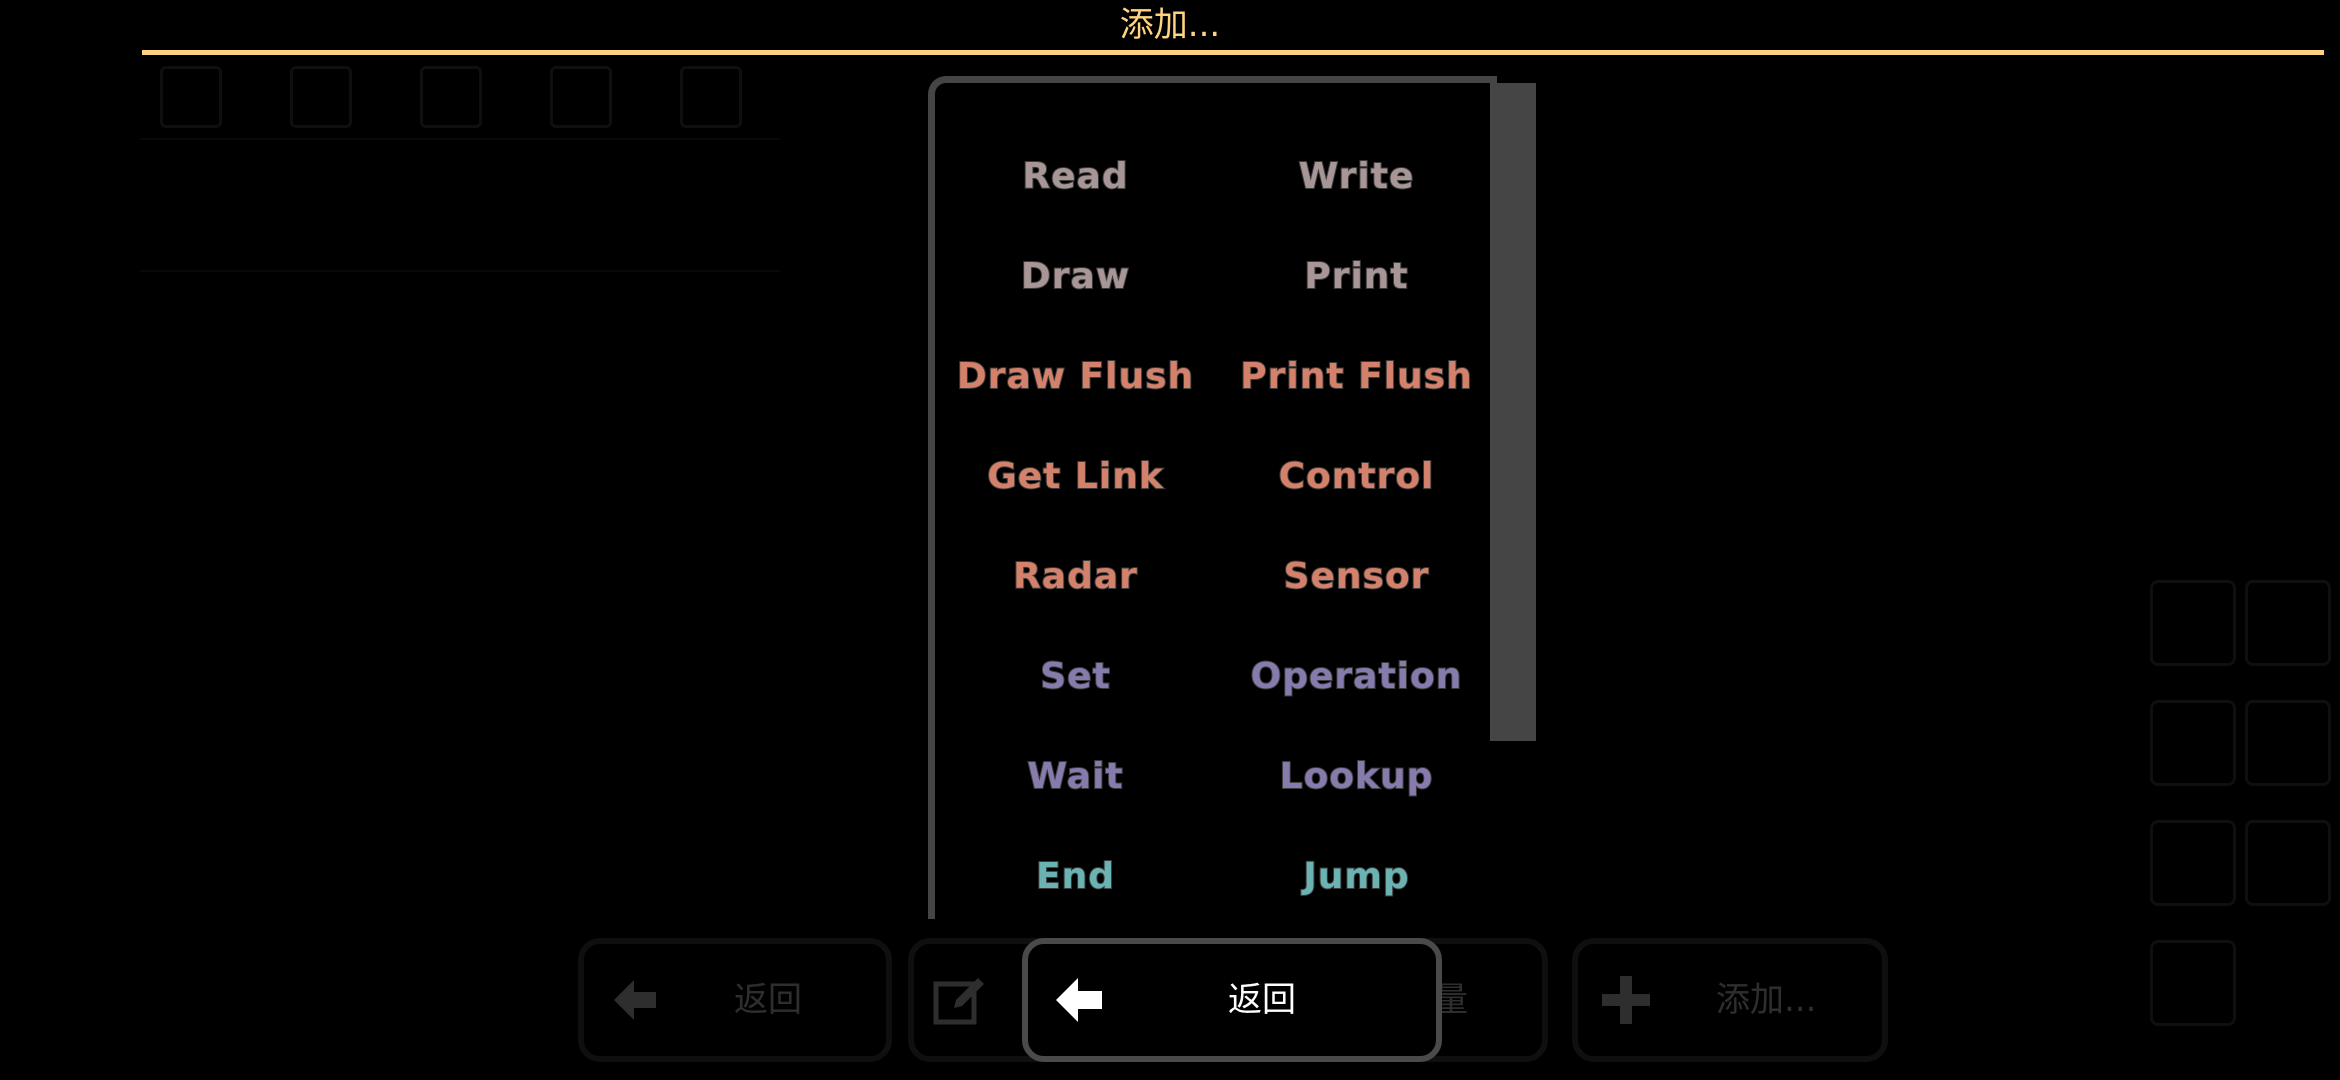  Describe the element at coordinates (1075, 377) in the screenshot. I see `instruction-draw-flush: Draw Flush` at that location.